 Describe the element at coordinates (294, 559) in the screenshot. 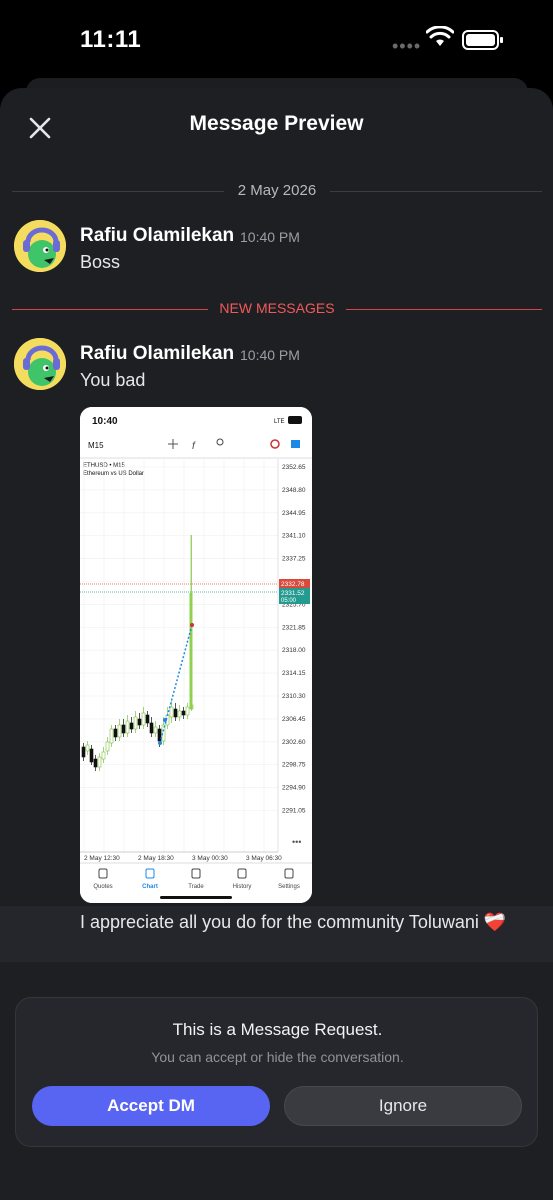

I see `price-tick-label: 2337.25` at that location.